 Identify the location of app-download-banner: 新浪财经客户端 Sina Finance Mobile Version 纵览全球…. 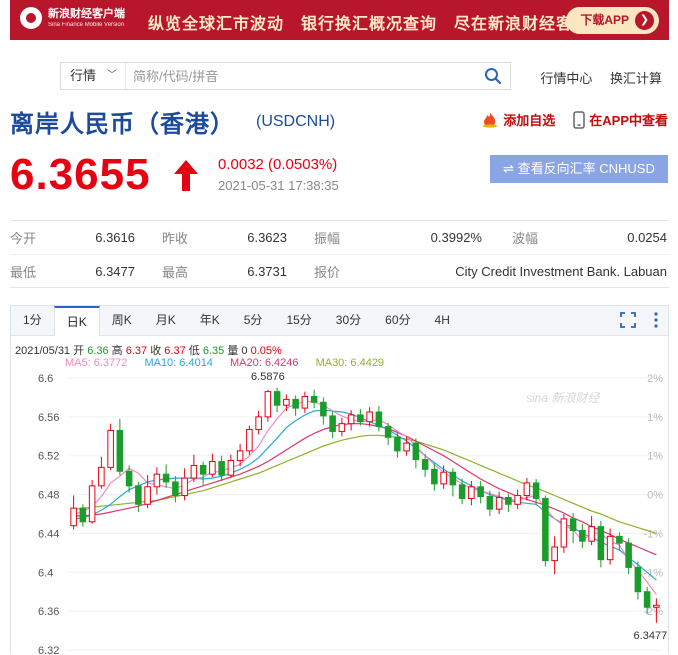
(339, 20).